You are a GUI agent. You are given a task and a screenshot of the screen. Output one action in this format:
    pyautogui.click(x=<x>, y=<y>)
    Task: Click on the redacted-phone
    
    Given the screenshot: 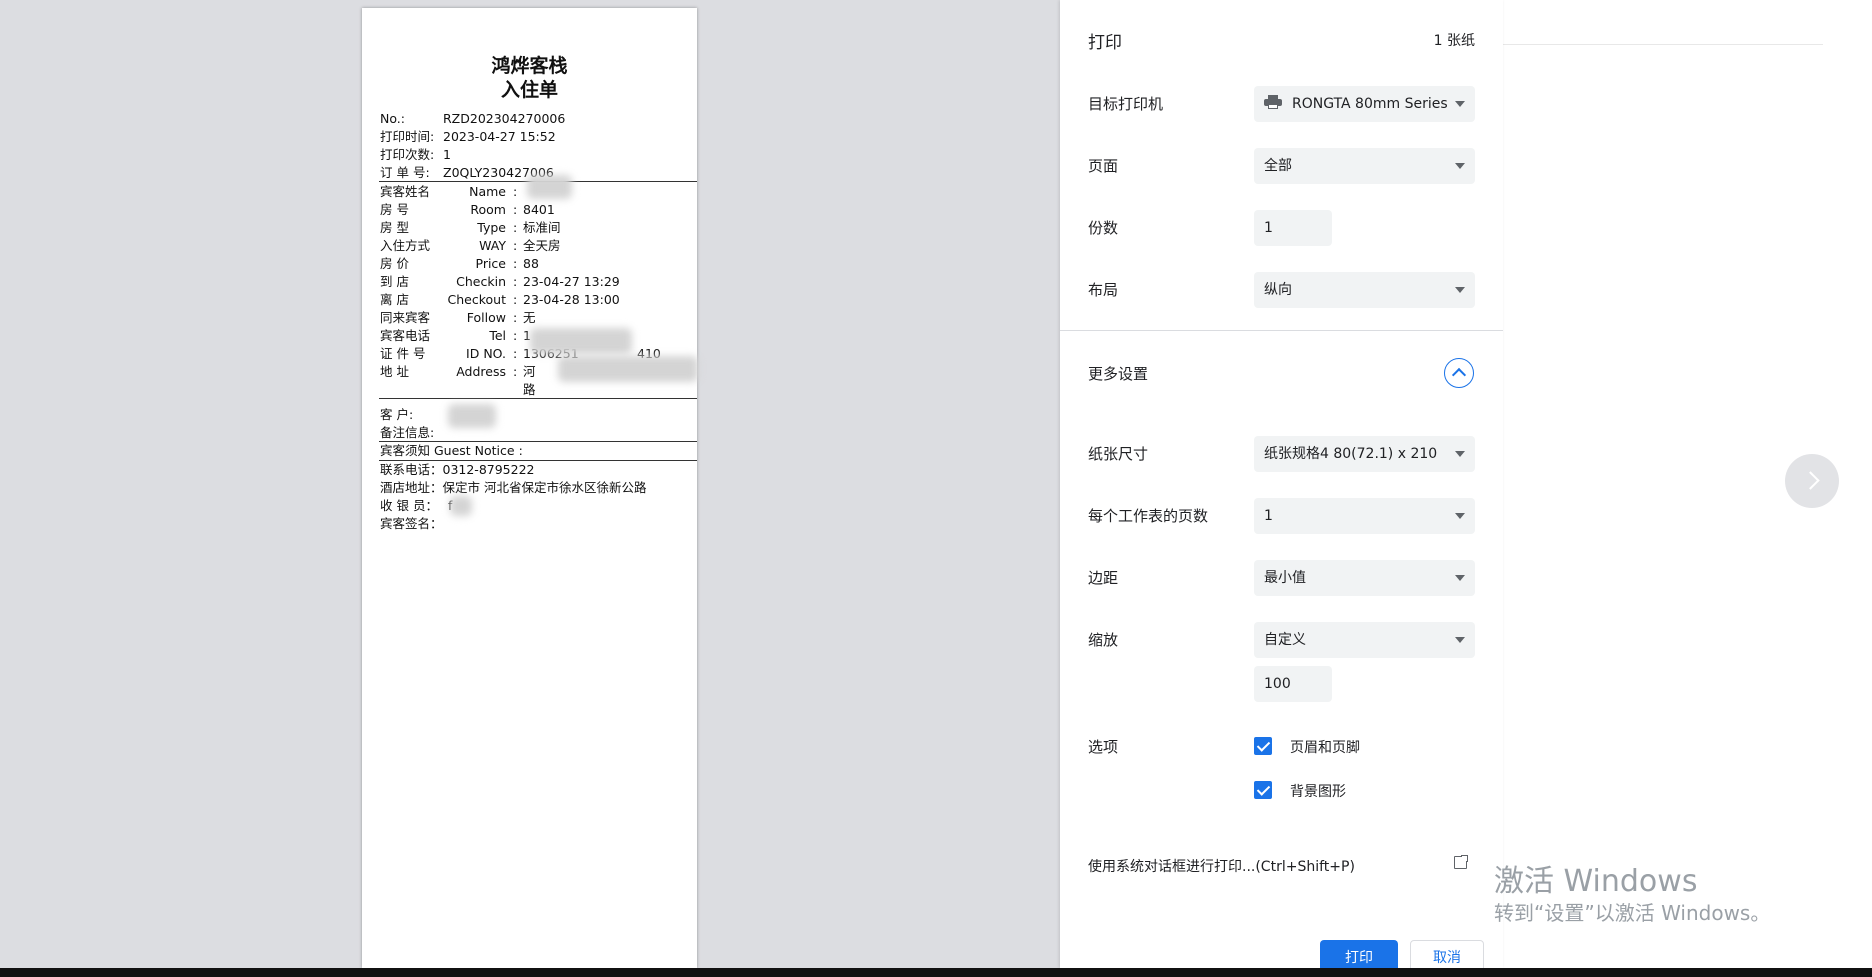 What is the action you would take?
    pyautogui.click(x=581, y=341)
    